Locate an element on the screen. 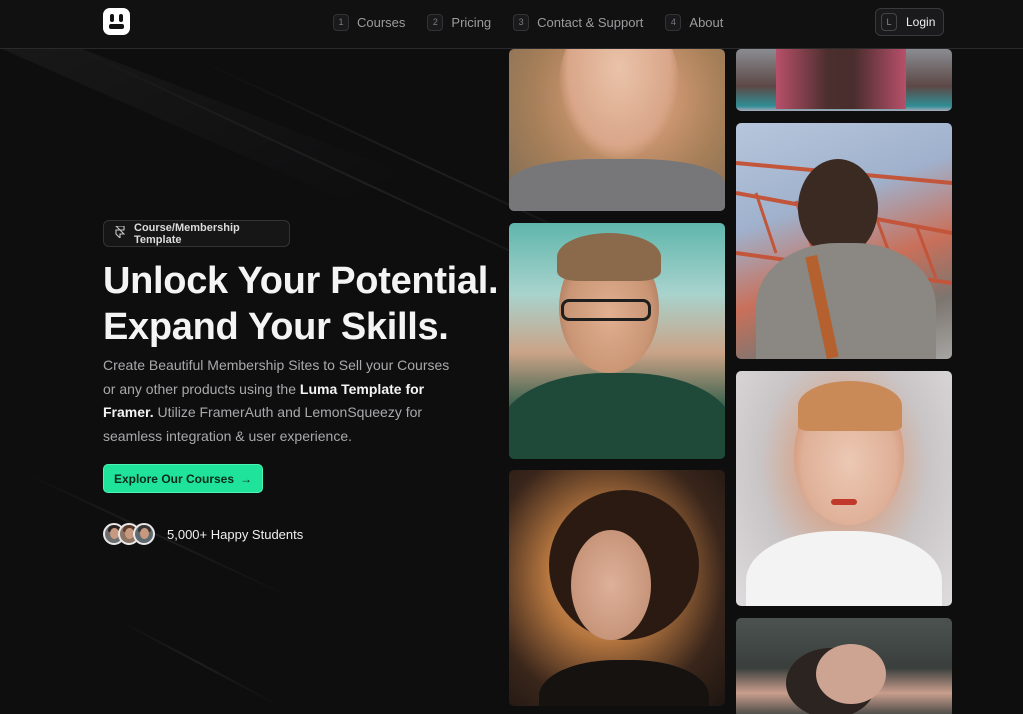 Image resolution: width=1023 pixels, height=714 pixels. nav-number: 3 is located at coordinates (521, 22).